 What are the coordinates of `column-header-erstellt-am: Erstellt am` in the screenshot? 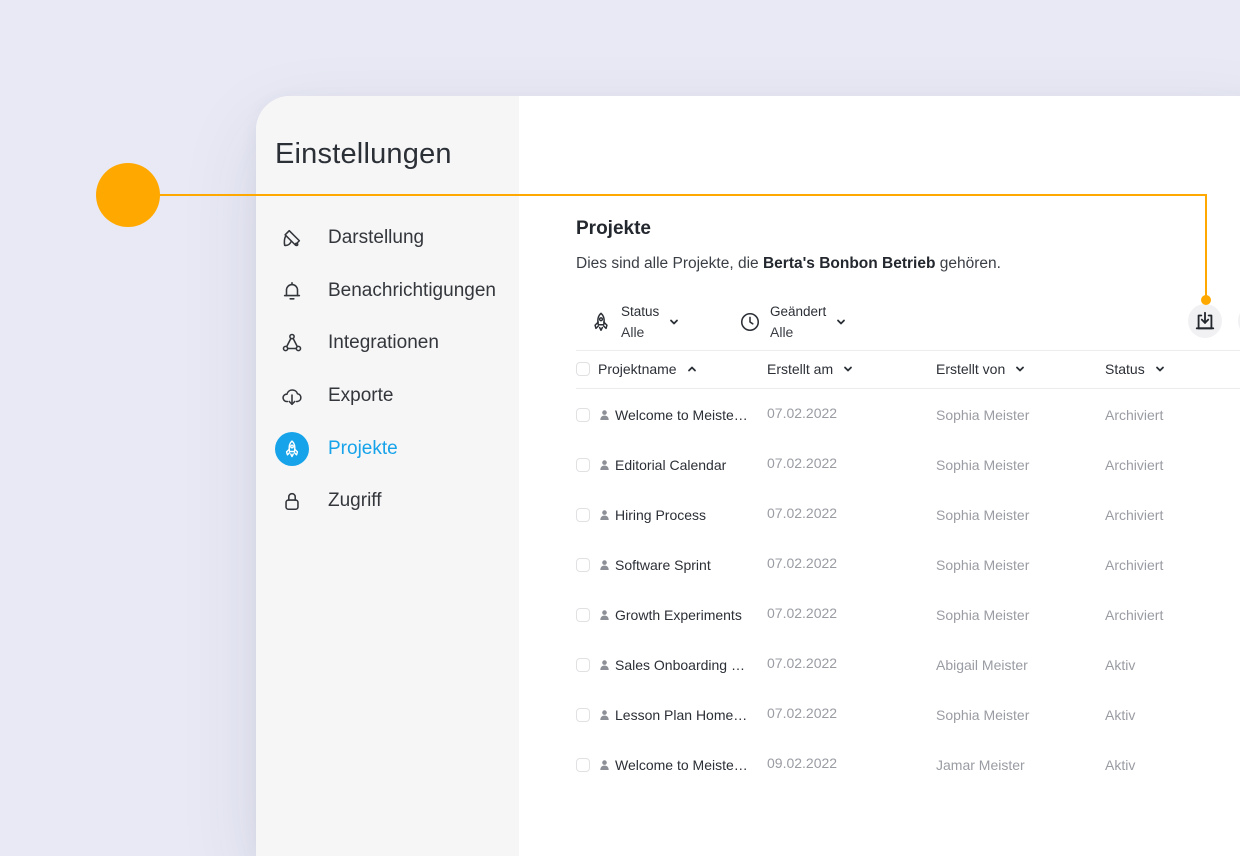 It's located at (810, 369).